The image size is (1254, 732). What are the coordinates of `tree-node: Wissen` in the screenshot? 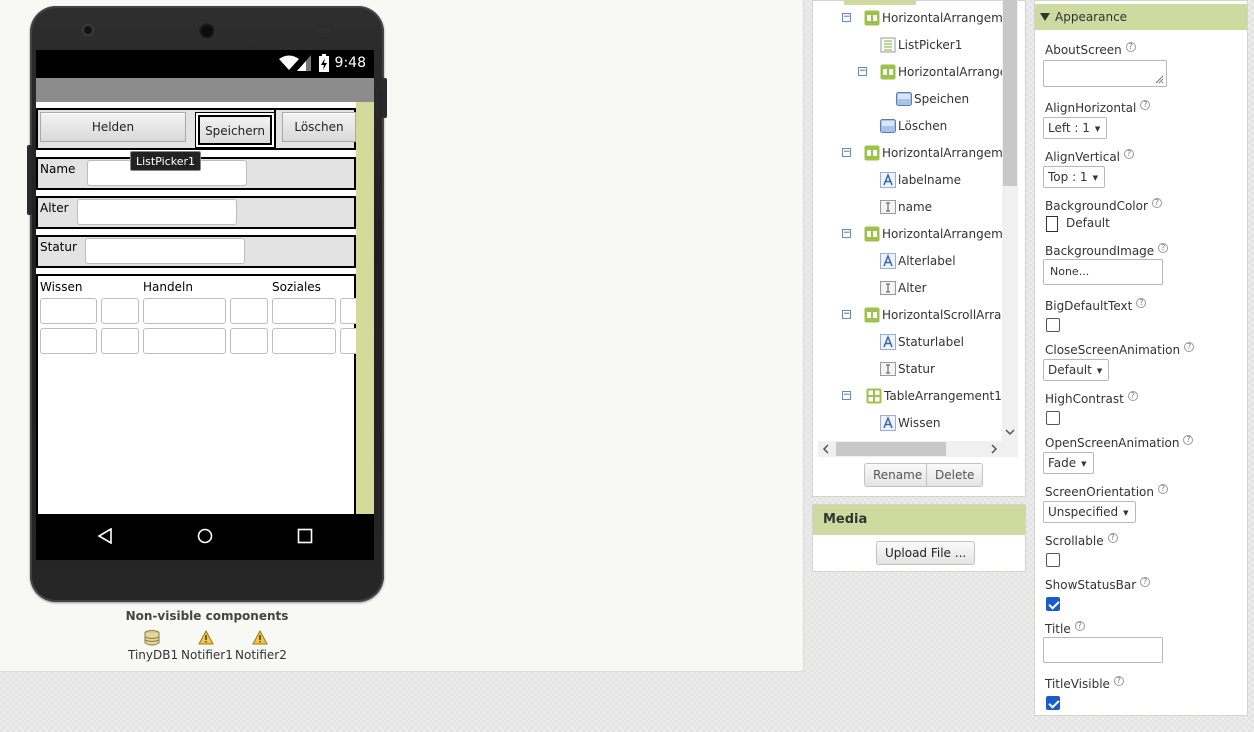 It's located at (910, 423).